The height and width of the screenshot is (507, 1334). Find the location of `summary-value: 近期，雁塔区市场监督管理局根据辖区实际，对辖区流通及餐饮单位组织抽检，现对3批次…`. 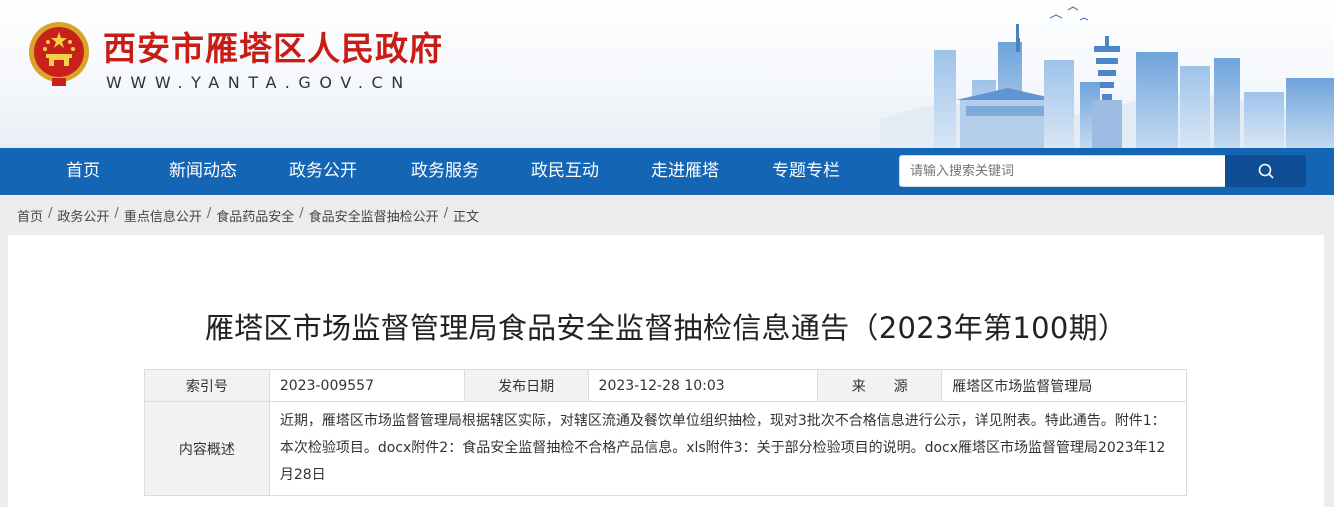

summary-value: 近期，雁塔区市场监督管理局根据辖区实际，对辖区流通及餐饮单位组织抽检，现对3批次… is located at coordinates (728, 448).